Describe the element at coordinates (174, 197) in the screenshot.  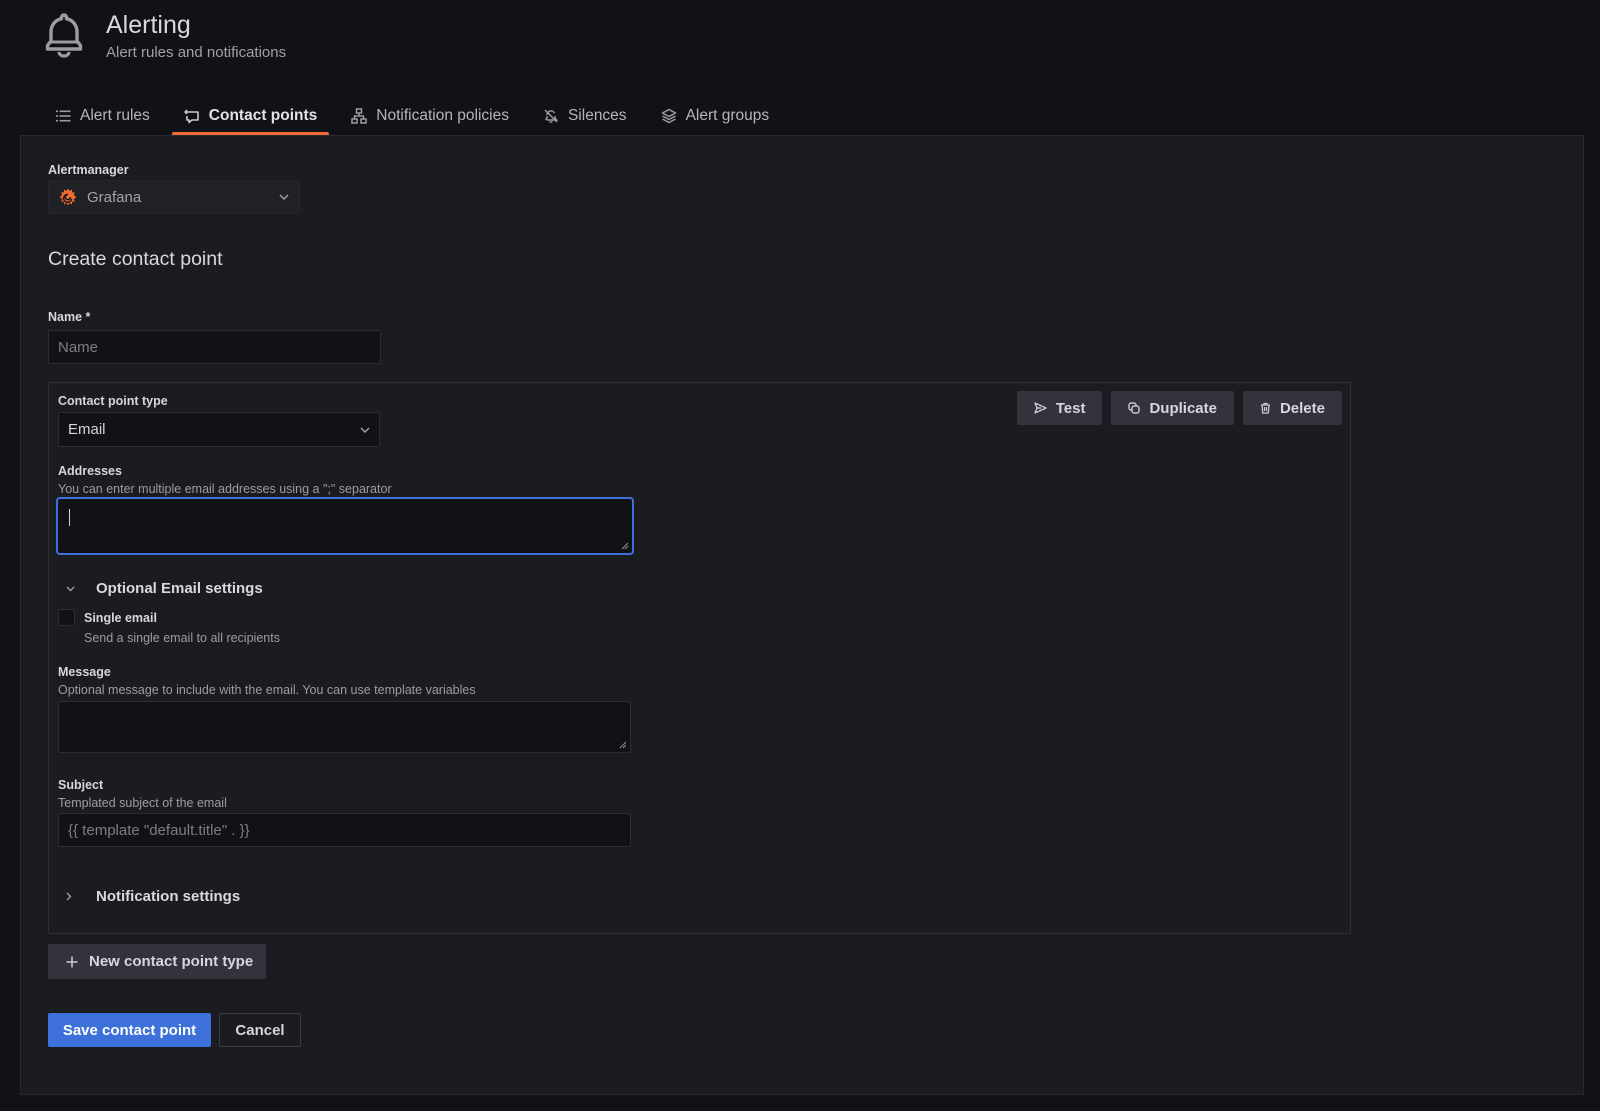
I see `alertmanager-select: Grafana` at that location.